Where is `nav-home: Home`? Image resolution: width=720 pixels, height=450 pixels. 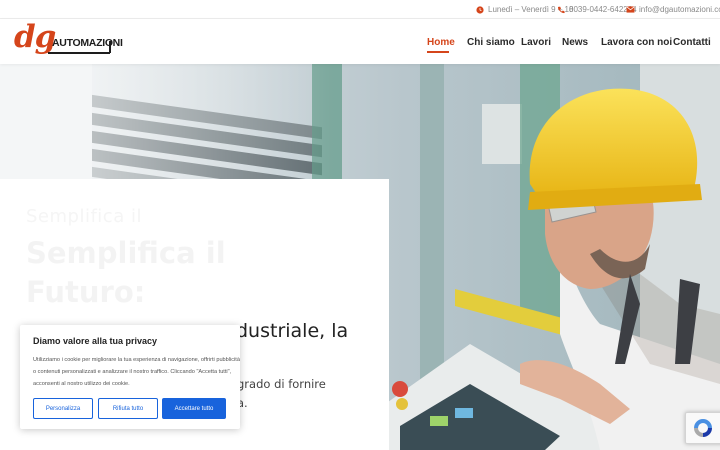
nav-home: Home is located at coordinates (441, 43).